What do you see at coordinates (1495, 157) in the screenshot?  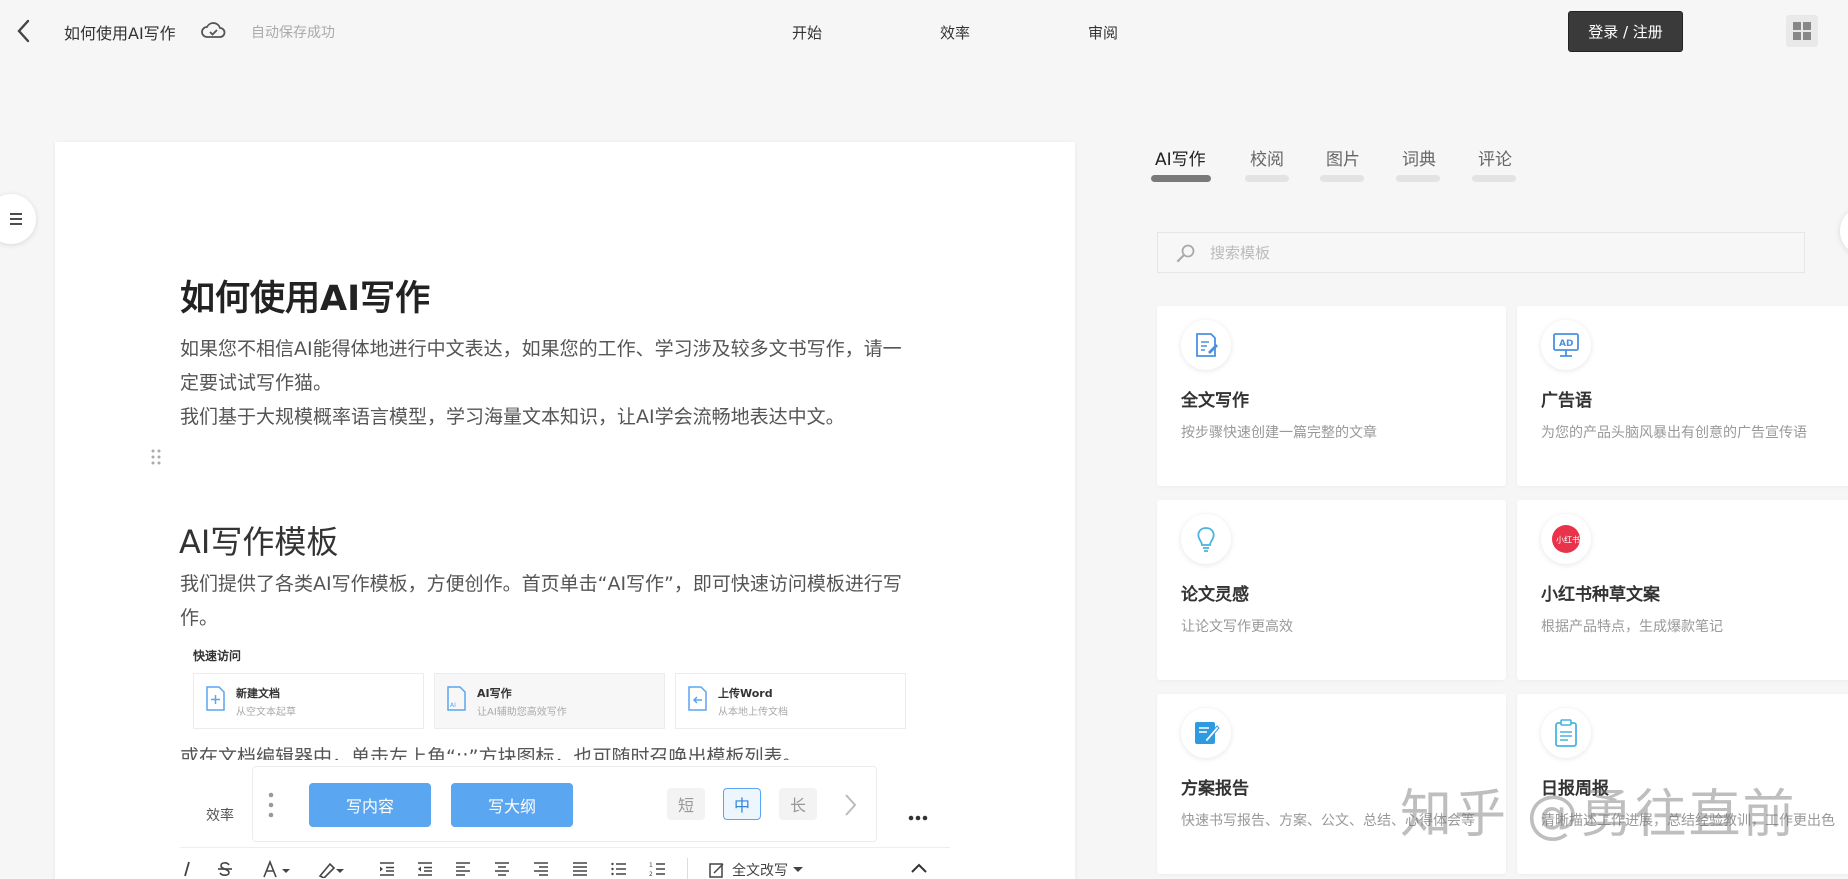 I see `tab-comments: 评论` at bounding box center [1495, 157].